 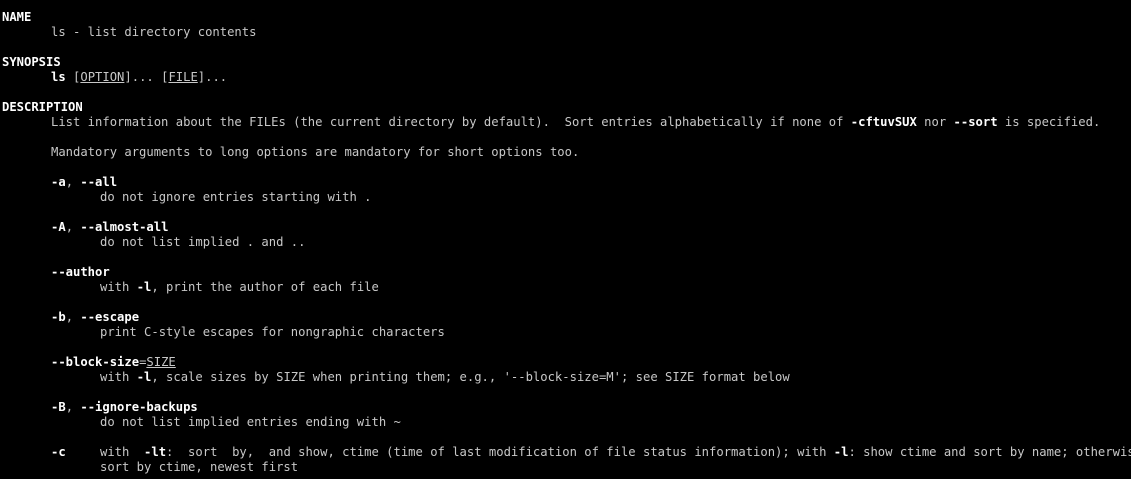 What do you see at coordinates (110, 227) in the screenshot?
I see `option-almost-all: -A, --almost-all` at bounding box center [110, 227].